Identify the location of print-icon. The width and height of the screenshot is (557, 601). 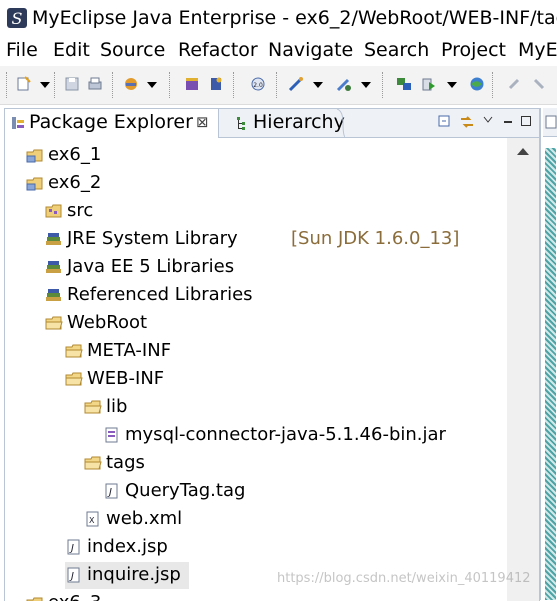
(95, 84).